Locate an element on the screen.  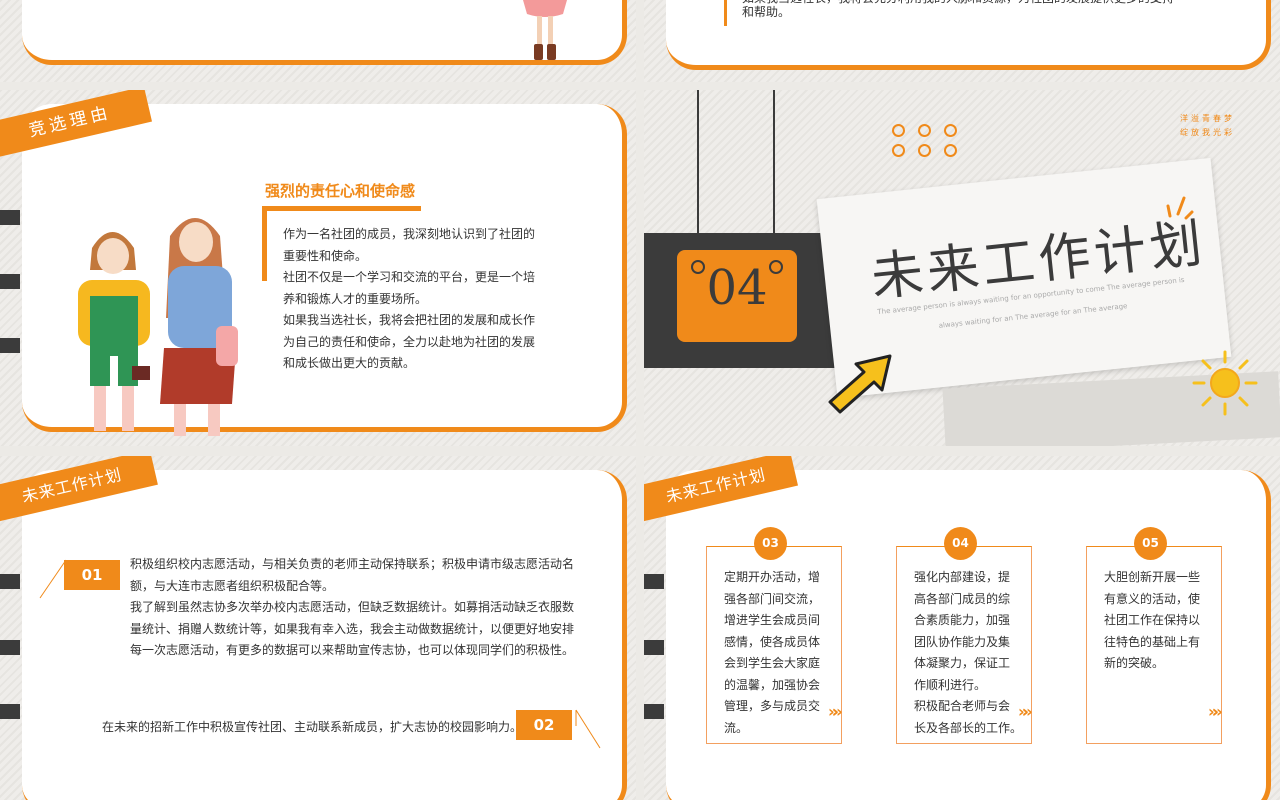
number-badge: 04 is located at coordinates (737, 296).